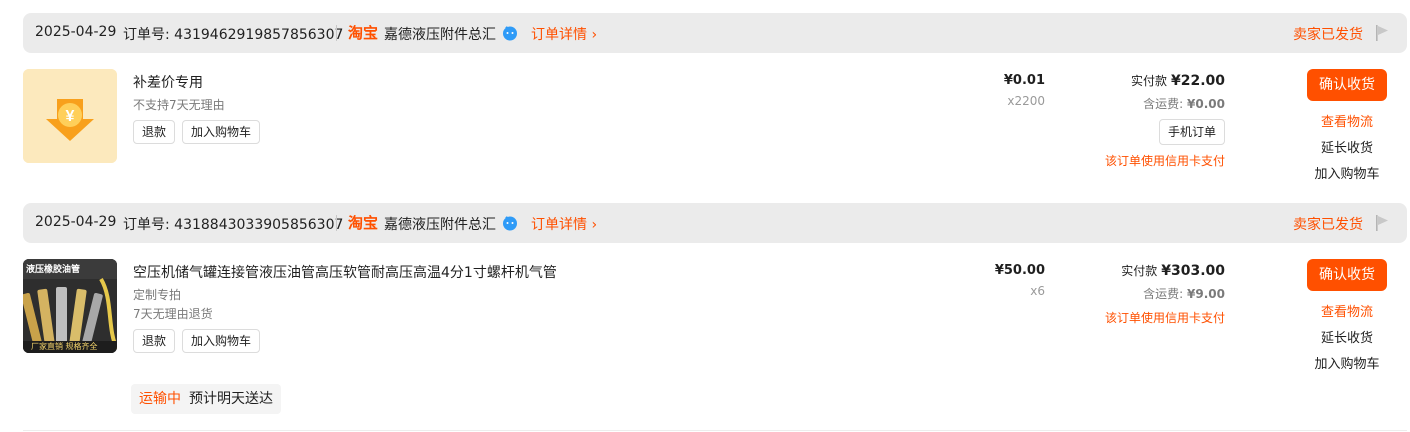 The height and width of the screenshot is (432, 1410). What do you see at coordinates (53, 270) in the screenshot?
I see `image-caption-top: 液压橡胶油管` at bounding box center [53, 270].